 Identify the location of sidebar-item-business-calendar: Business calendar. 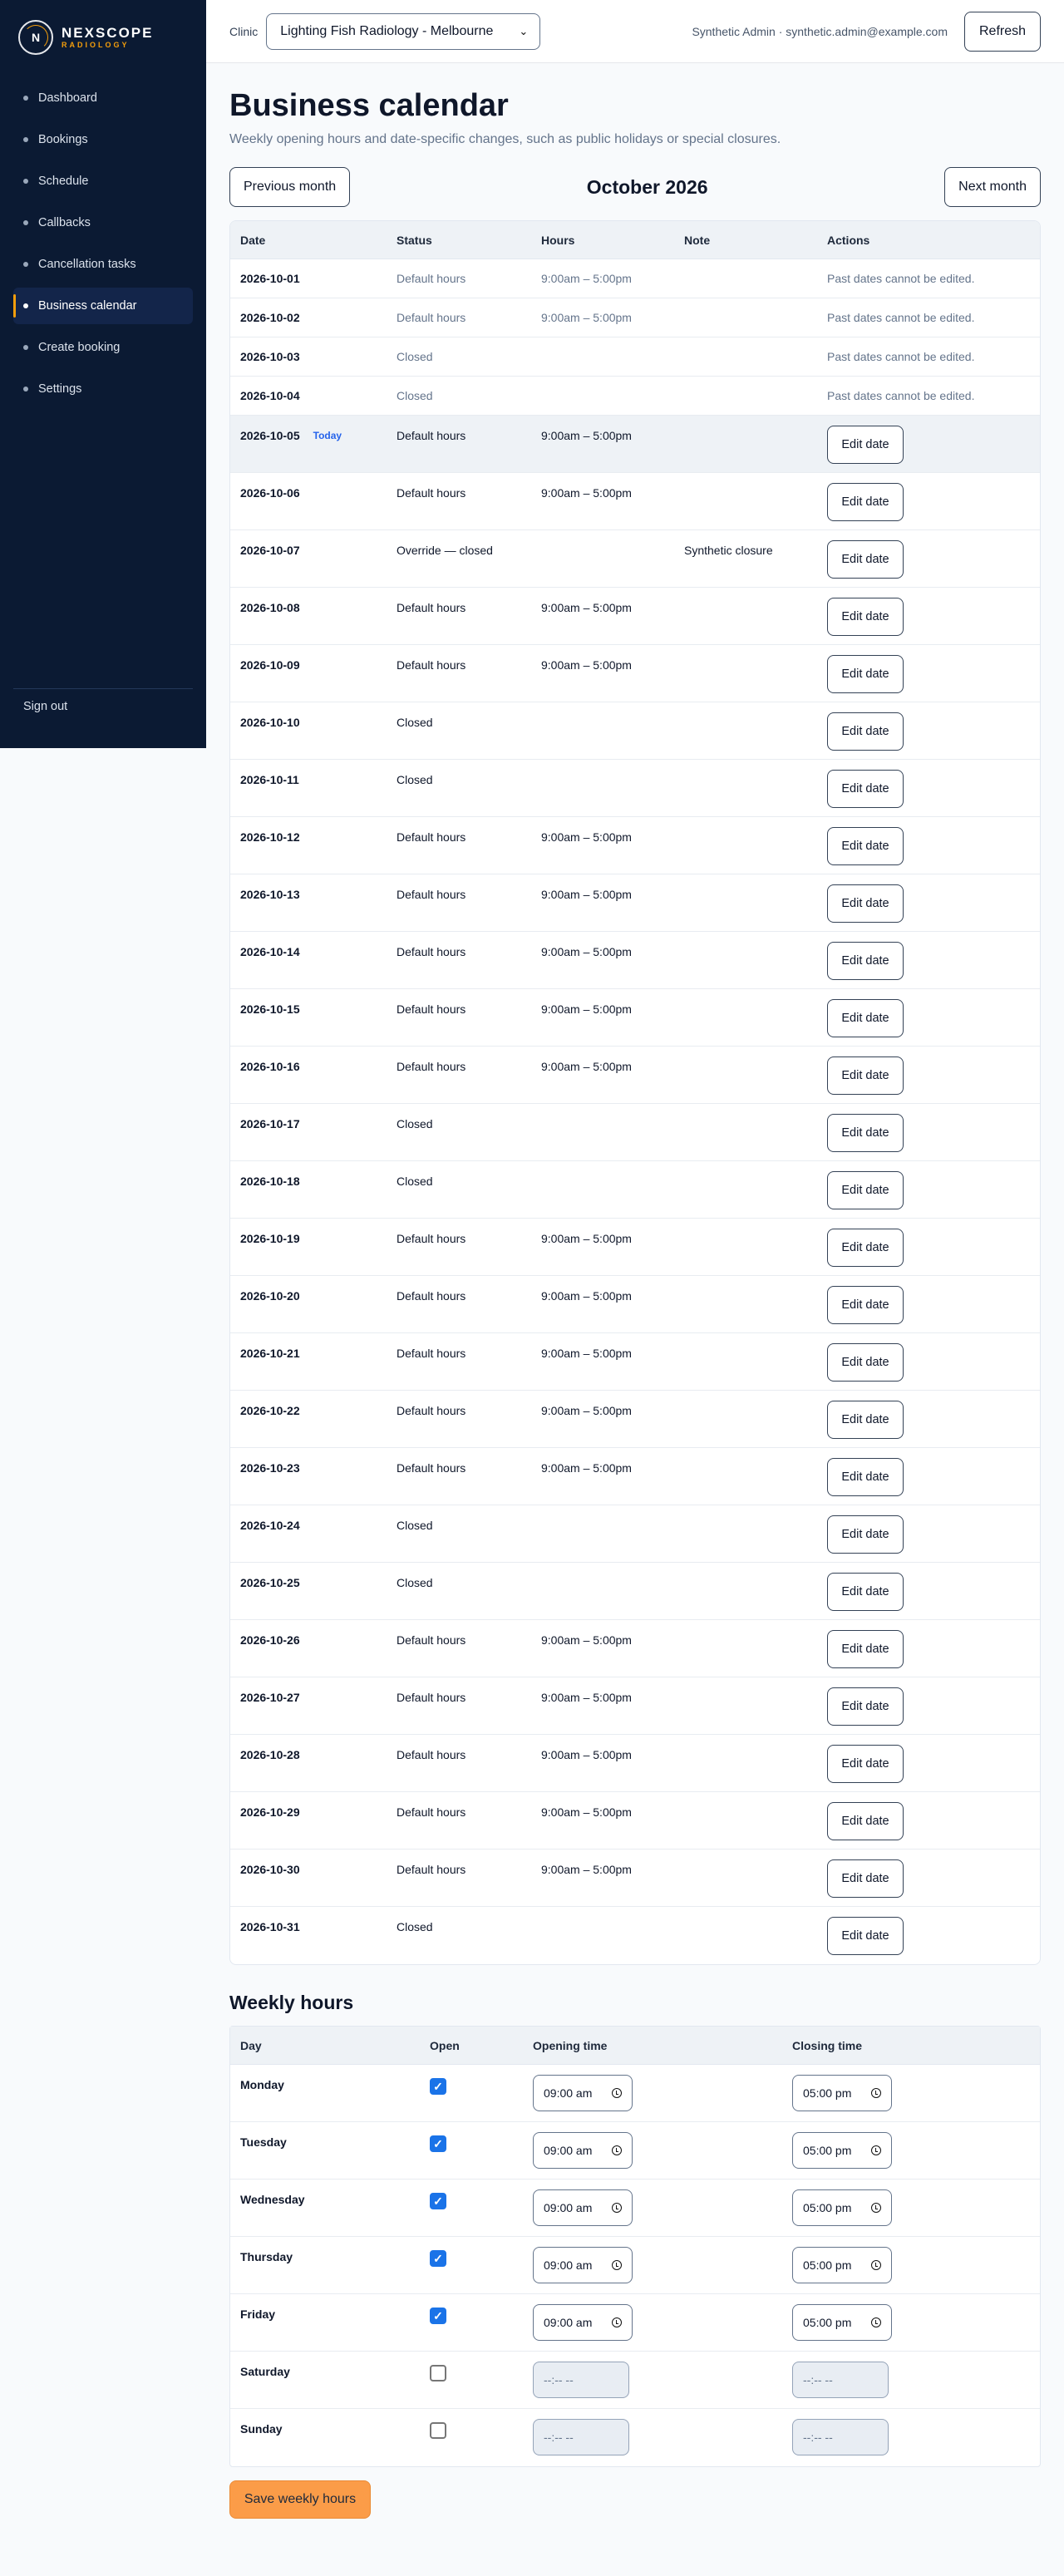
(103, 306).